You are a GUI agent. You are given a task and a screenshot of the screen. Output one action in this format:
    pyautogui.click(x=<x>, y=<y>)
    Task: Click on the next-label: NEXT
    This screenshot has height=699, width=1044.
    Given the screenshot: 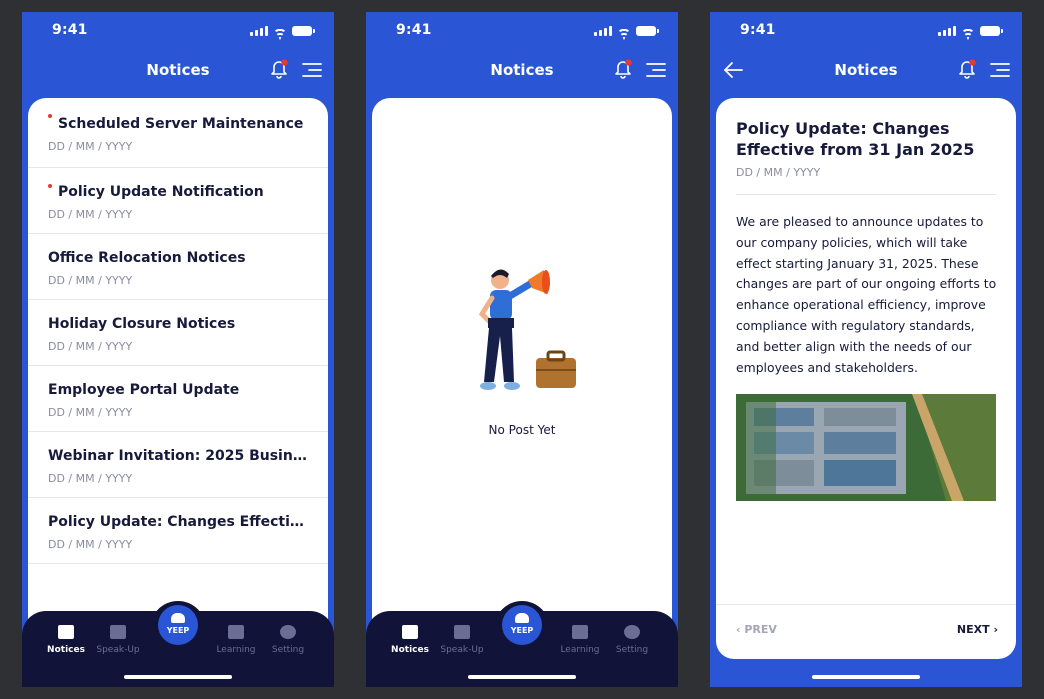 What is the action you would take?
    pyautogui.click(x=973, y=629)
    